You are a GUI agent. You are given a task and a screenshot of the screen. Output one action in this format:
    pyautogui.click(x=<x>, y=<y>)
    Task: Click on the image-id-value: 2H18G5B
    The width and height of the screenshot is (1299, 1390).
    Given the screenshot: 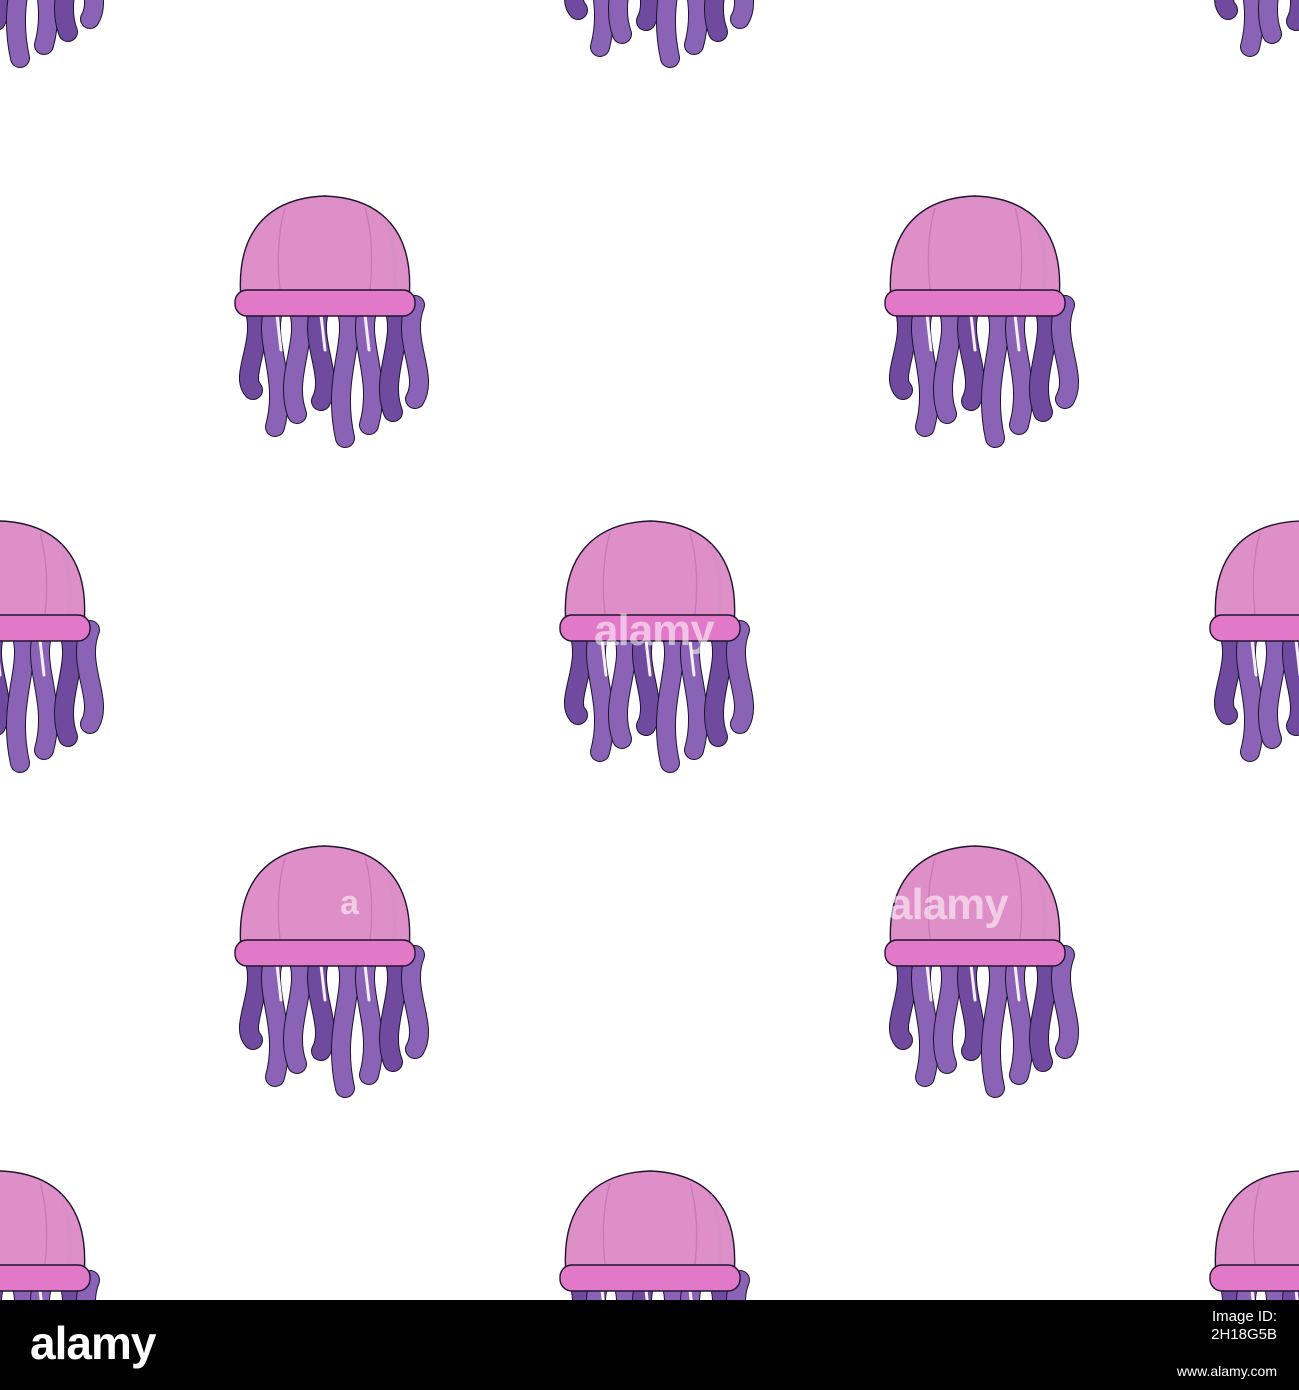 What is the action you would take?
    pyautogui.click(x=1244, y=1334)
    